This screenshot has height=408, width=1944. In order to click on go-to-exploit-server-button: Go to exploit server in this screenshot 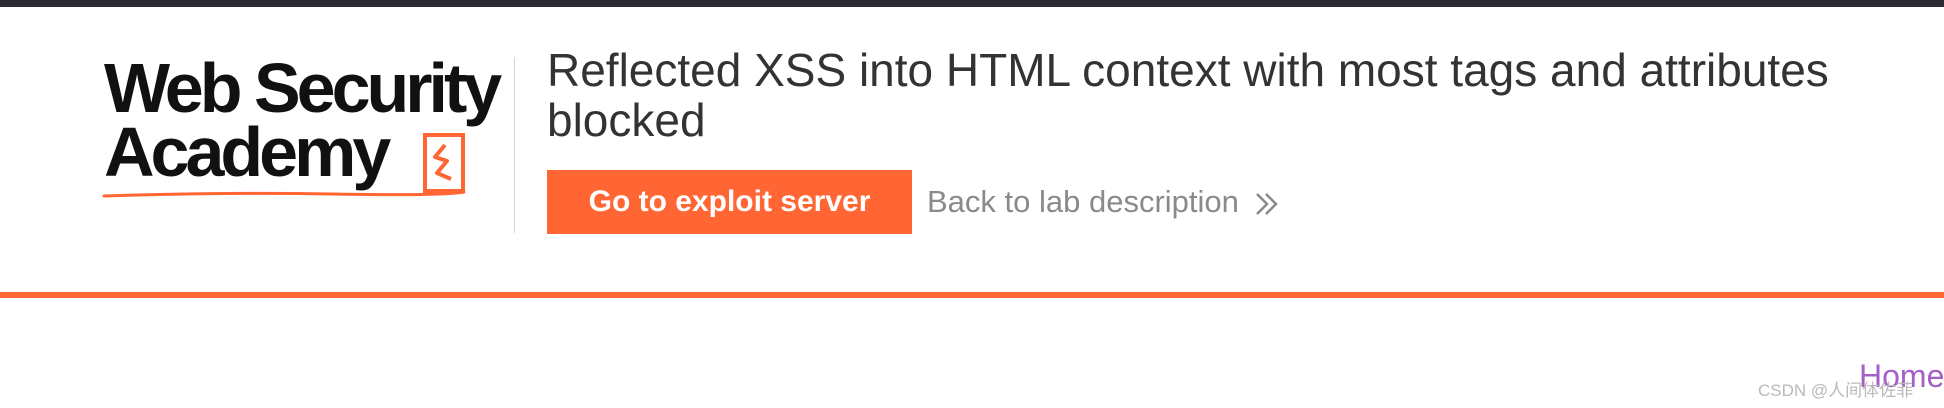, I will do `click(729, 202)`.